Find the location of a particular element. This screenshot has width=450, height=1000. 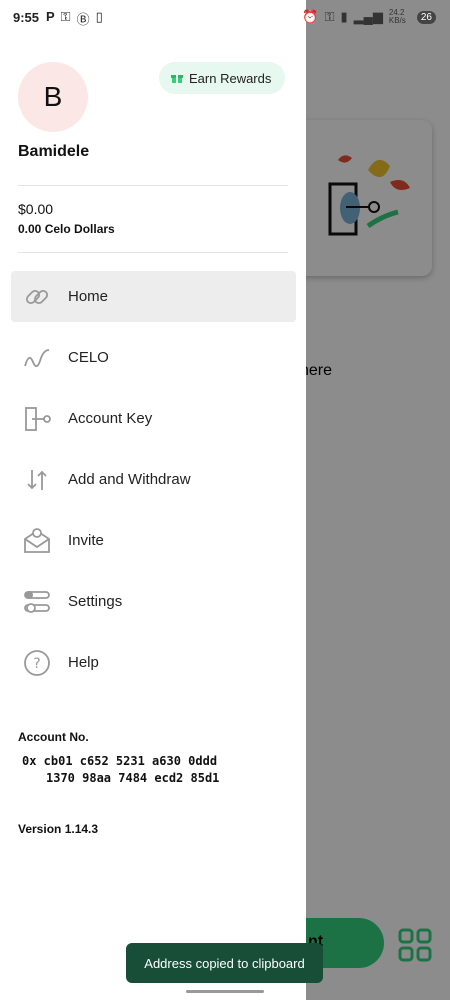

status-bar: 9:55 P ⚿ Ⓑ ▯ is located at coordinates (225, 17).